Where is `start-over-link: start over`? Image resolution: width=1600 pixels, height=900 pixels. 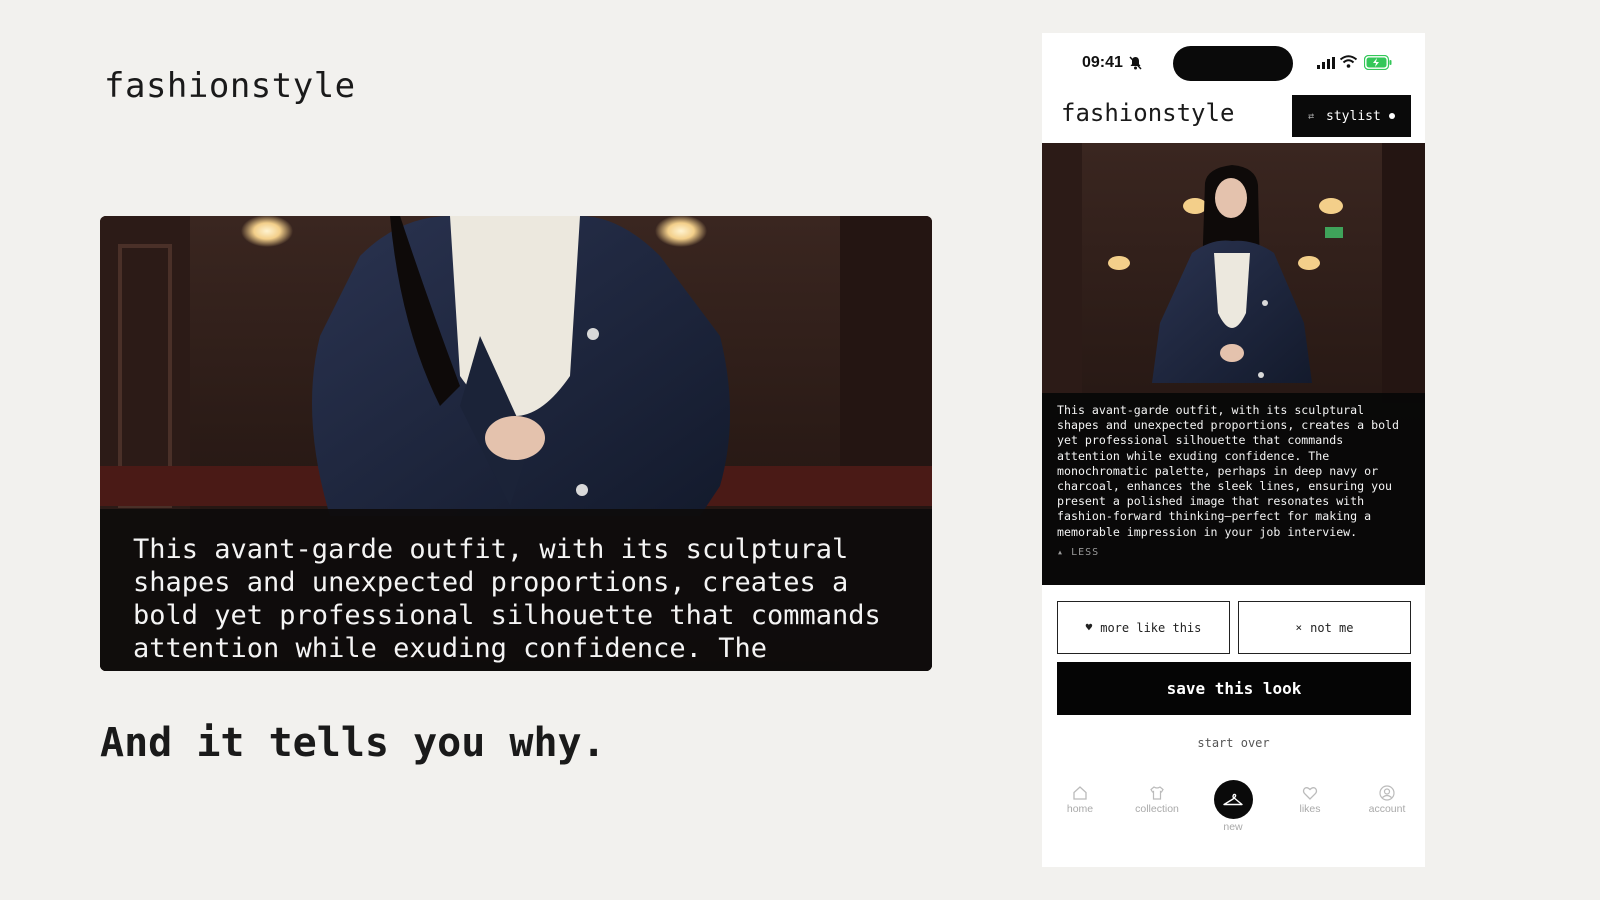 start-over-link: start over is located at coordinates (1233, 743).